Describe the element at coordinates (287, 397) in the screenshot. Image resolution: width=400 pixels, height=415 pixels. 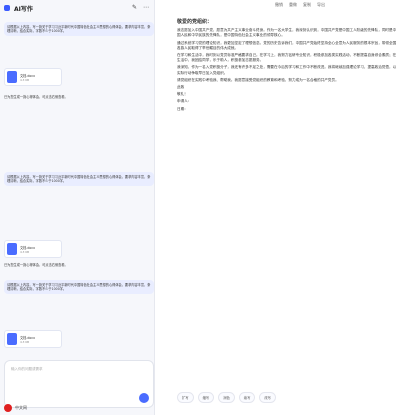
I see `suggestion-chips: 扩写 缩写 润色 续写 改写` at that location.